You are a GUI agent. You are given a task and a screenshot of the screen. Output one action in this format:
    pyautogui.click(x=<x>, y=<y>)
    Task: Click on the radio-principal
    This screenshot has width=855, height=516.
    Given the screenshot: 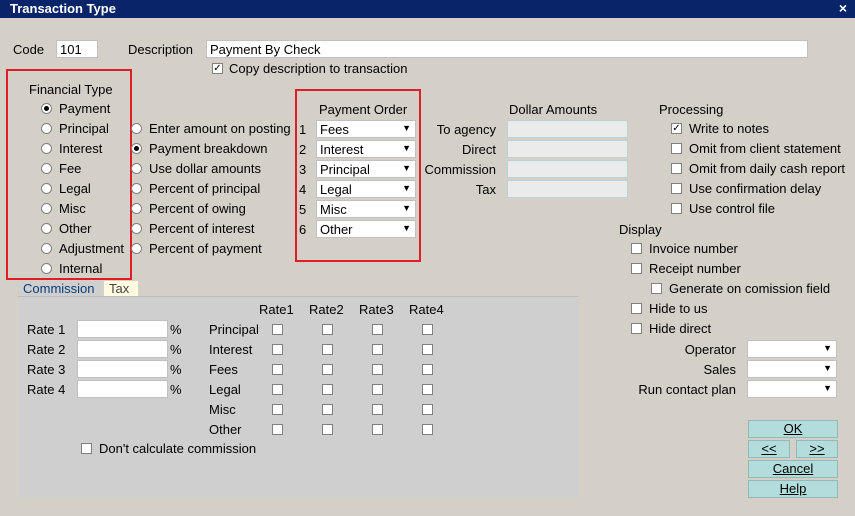 What is the action you would take?
    pyautogui.click(x=46, y=128)
    